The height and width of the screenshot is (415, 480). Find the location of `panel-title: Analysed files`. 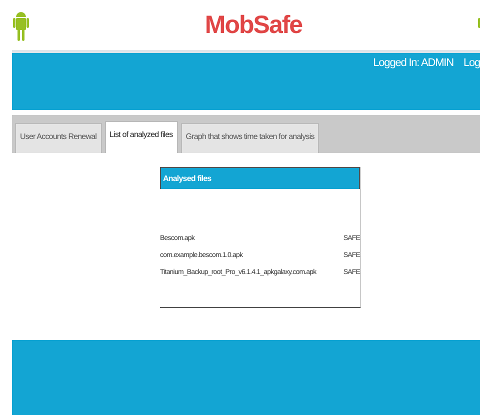

panel-title: Analysed files is located at coordinates (260, 178).